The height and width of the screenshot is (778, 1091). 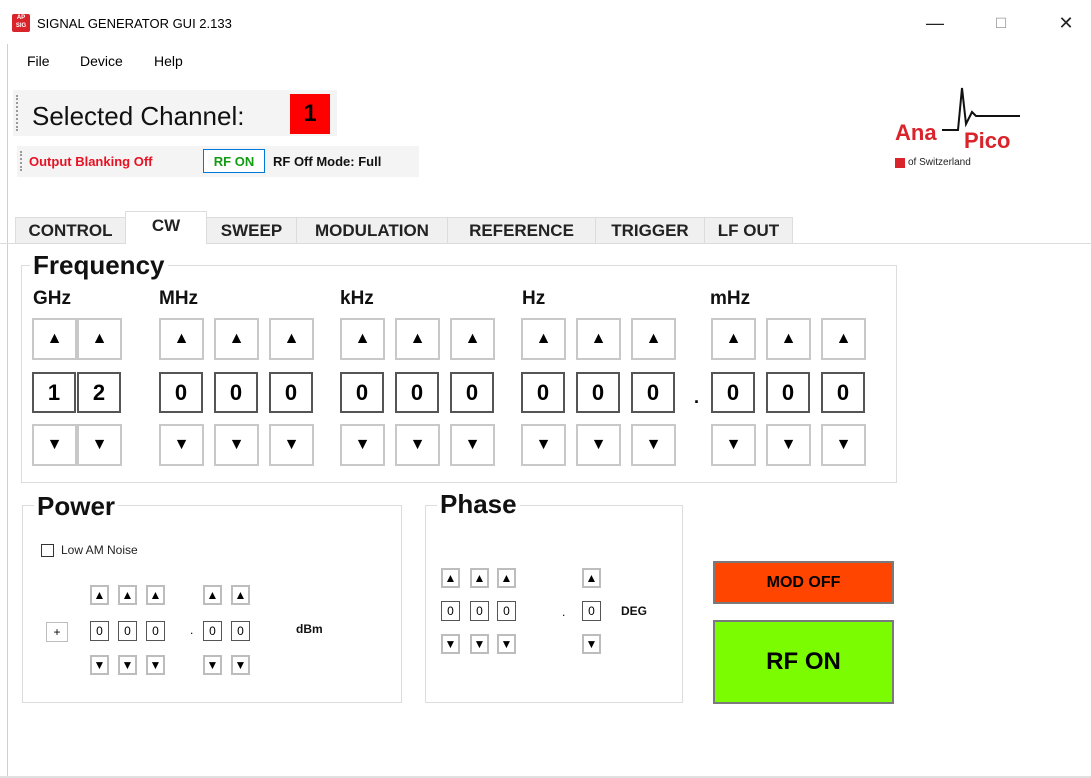 I want to click on menu-file: File, so click(x=38, y=61).